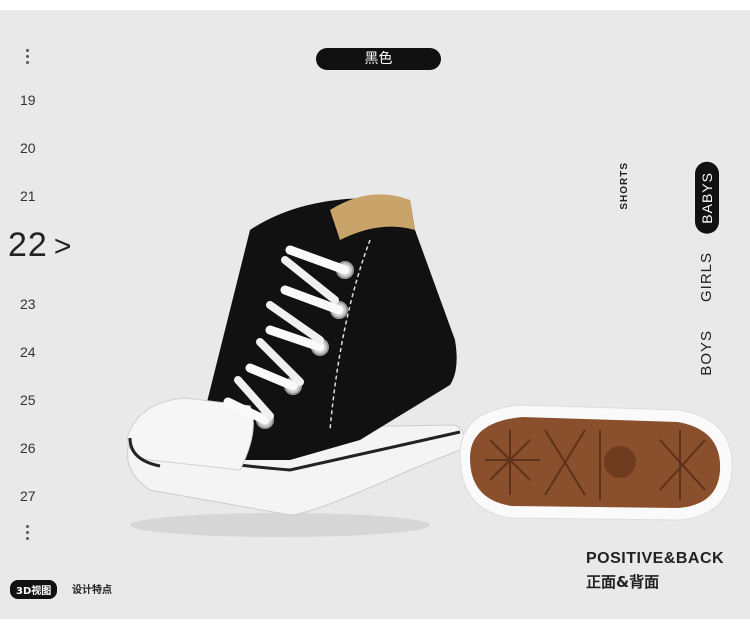  What do you see at coordinates (623, 582) in the screenshot?
I see `view-title-cn: 正面&背面` at bounding box center [623, 582].